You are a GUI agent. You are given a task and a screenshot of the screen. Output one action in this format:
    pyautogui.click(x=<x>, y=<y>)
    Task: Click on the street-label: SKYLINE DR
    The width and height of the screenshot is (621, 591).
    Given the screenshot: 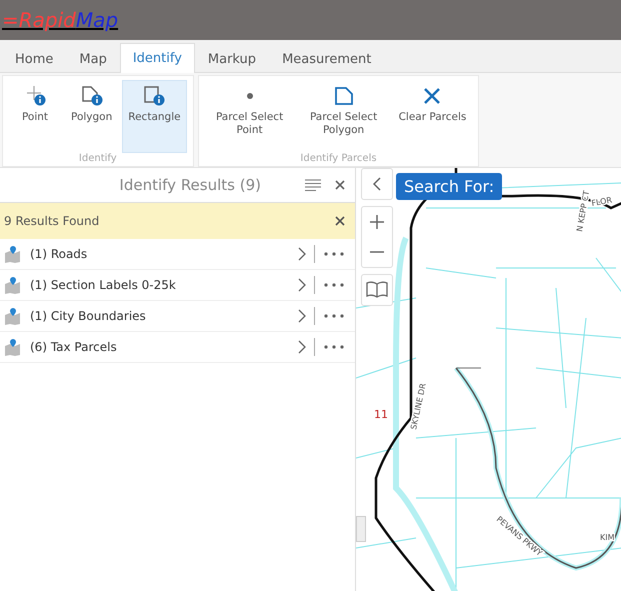 What is the action you would take?
    pyautogui.click(x=418, y=406)
    